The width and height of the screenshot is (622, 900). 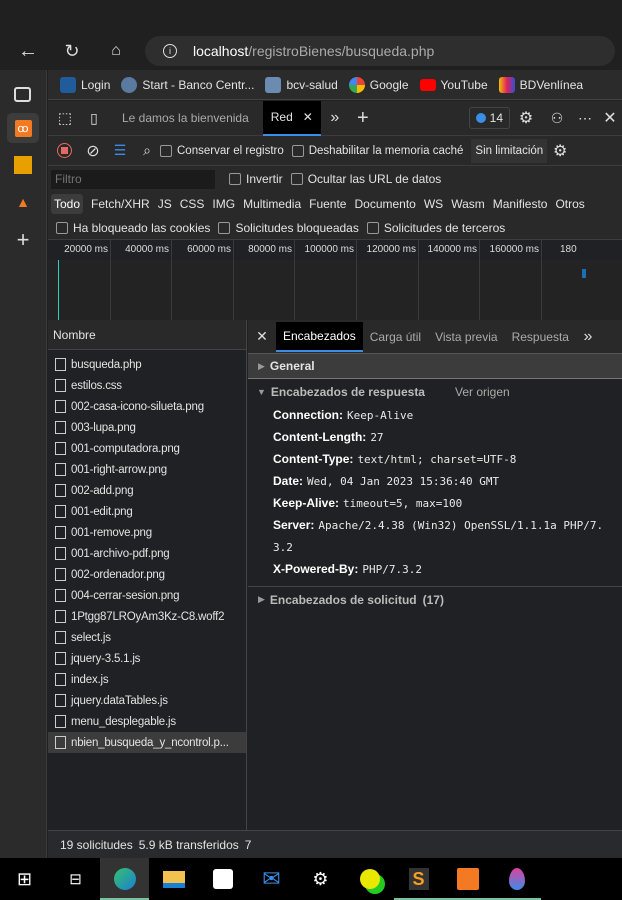 What do you see at coordinates (369, 879) in the screenshot?
I see `clock-app-icon` at bounding box center [369, 879].